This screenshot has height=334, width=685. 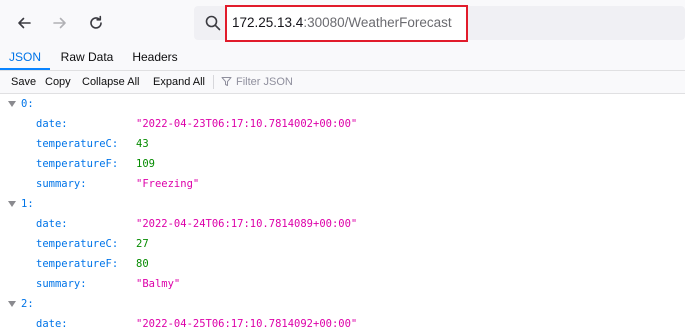 I want to click on field-value: "Freezing", so click(x=168, y=184).